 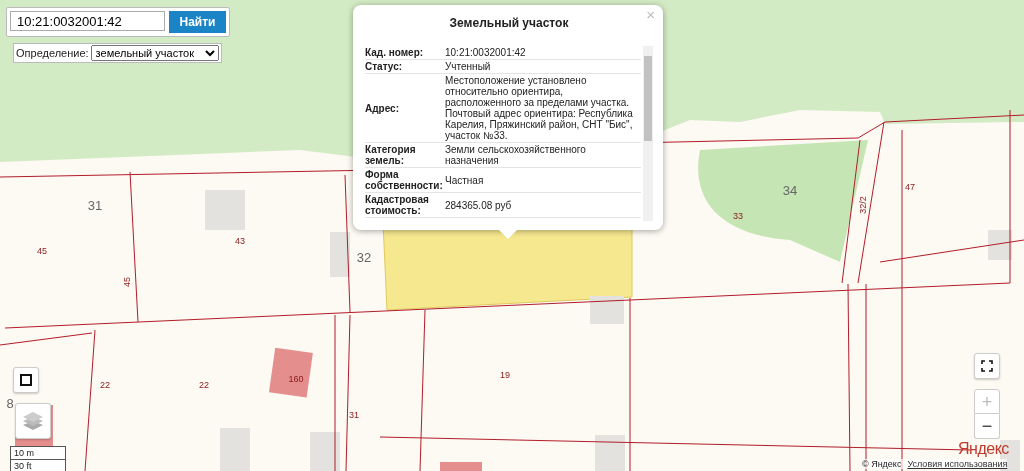 I want to click on copyright-text: © Яндекс, so click(x=882, y=464).